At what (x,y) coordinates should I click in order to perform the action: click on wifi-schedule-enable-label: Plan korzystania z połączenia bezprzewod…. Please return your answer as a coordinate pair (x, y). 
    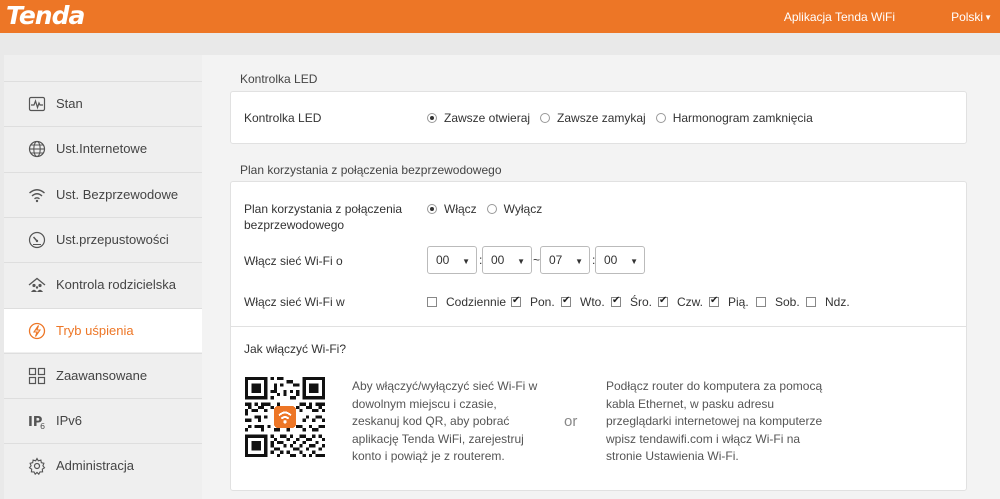
    Looking at the image, I should click on (323, 217).